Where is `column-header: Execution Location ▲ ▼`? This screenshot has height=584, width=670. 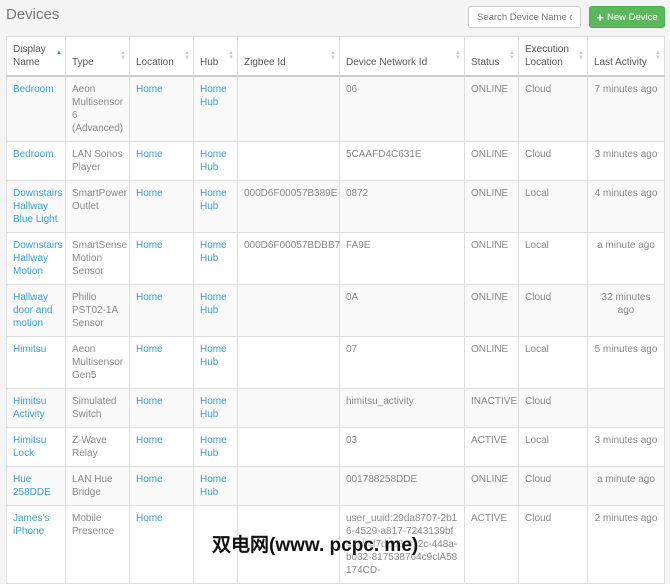 column-header: Execution Location ▲ ▼ is located at coordinates (553, 56).